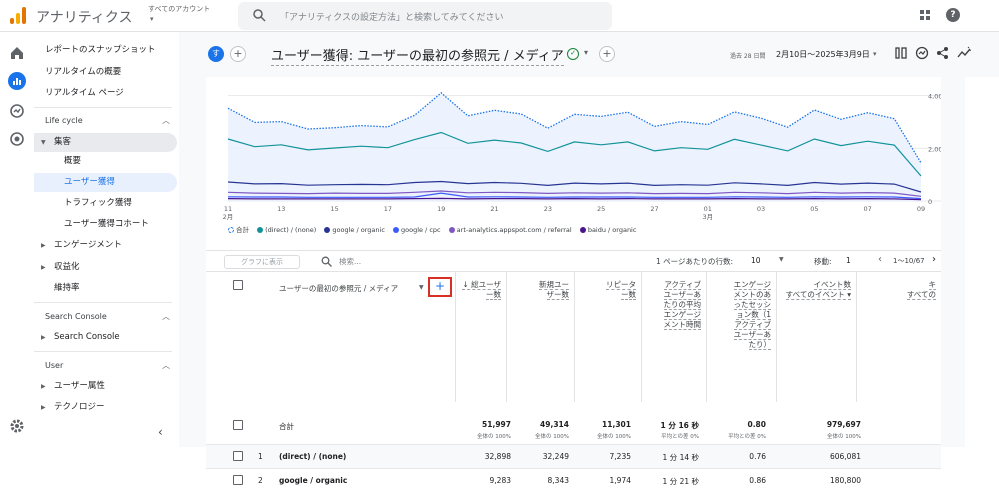  I want to click on metric-header-row: キ, so click(921, 285).